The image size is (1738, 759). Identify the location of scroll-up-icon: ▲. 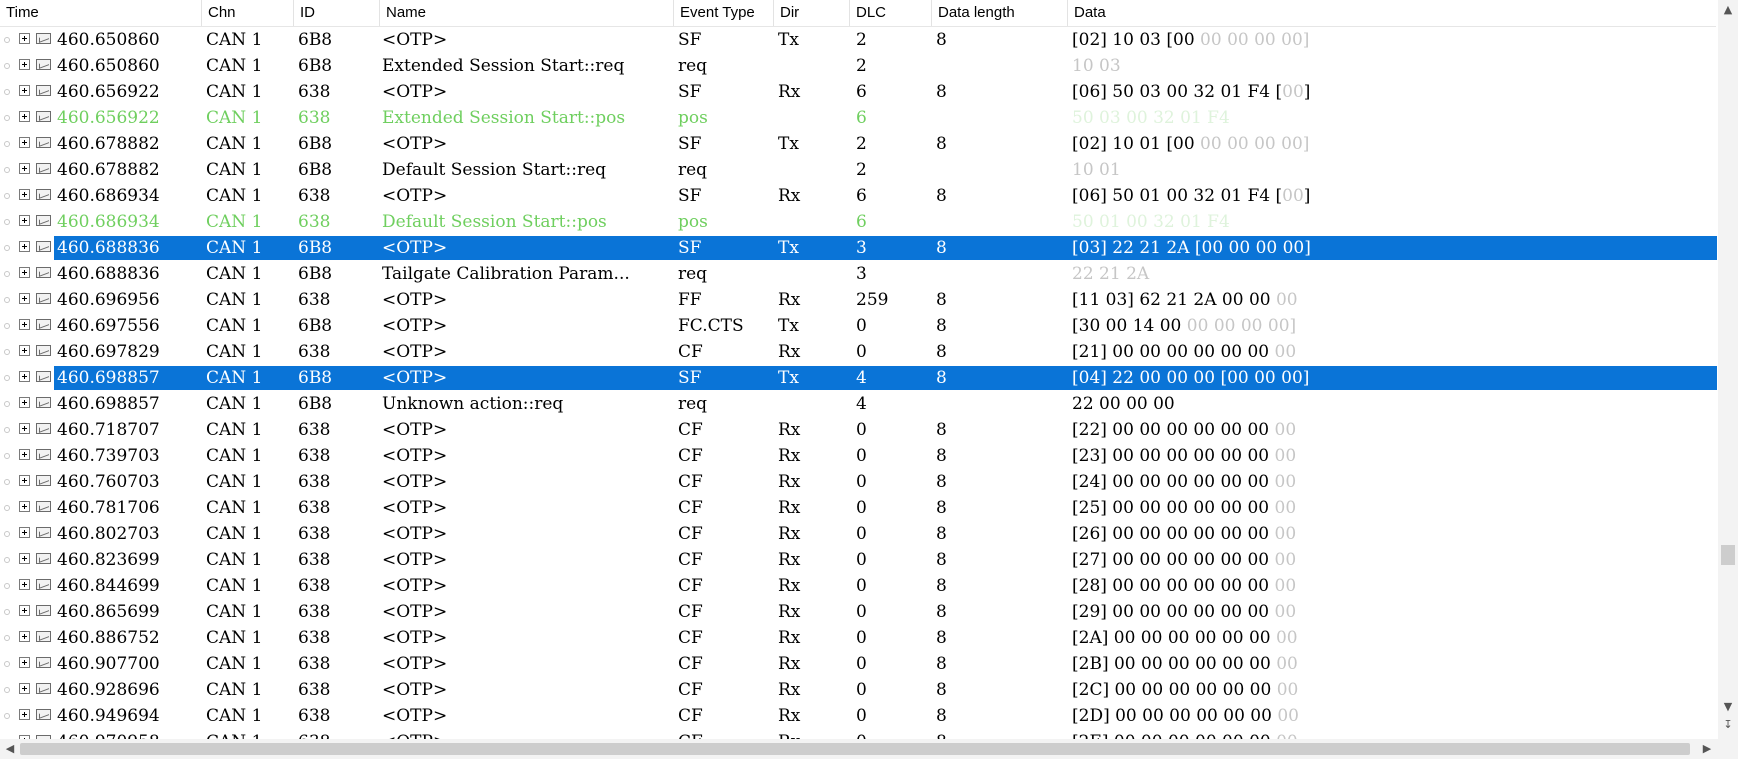
(1728, 10).